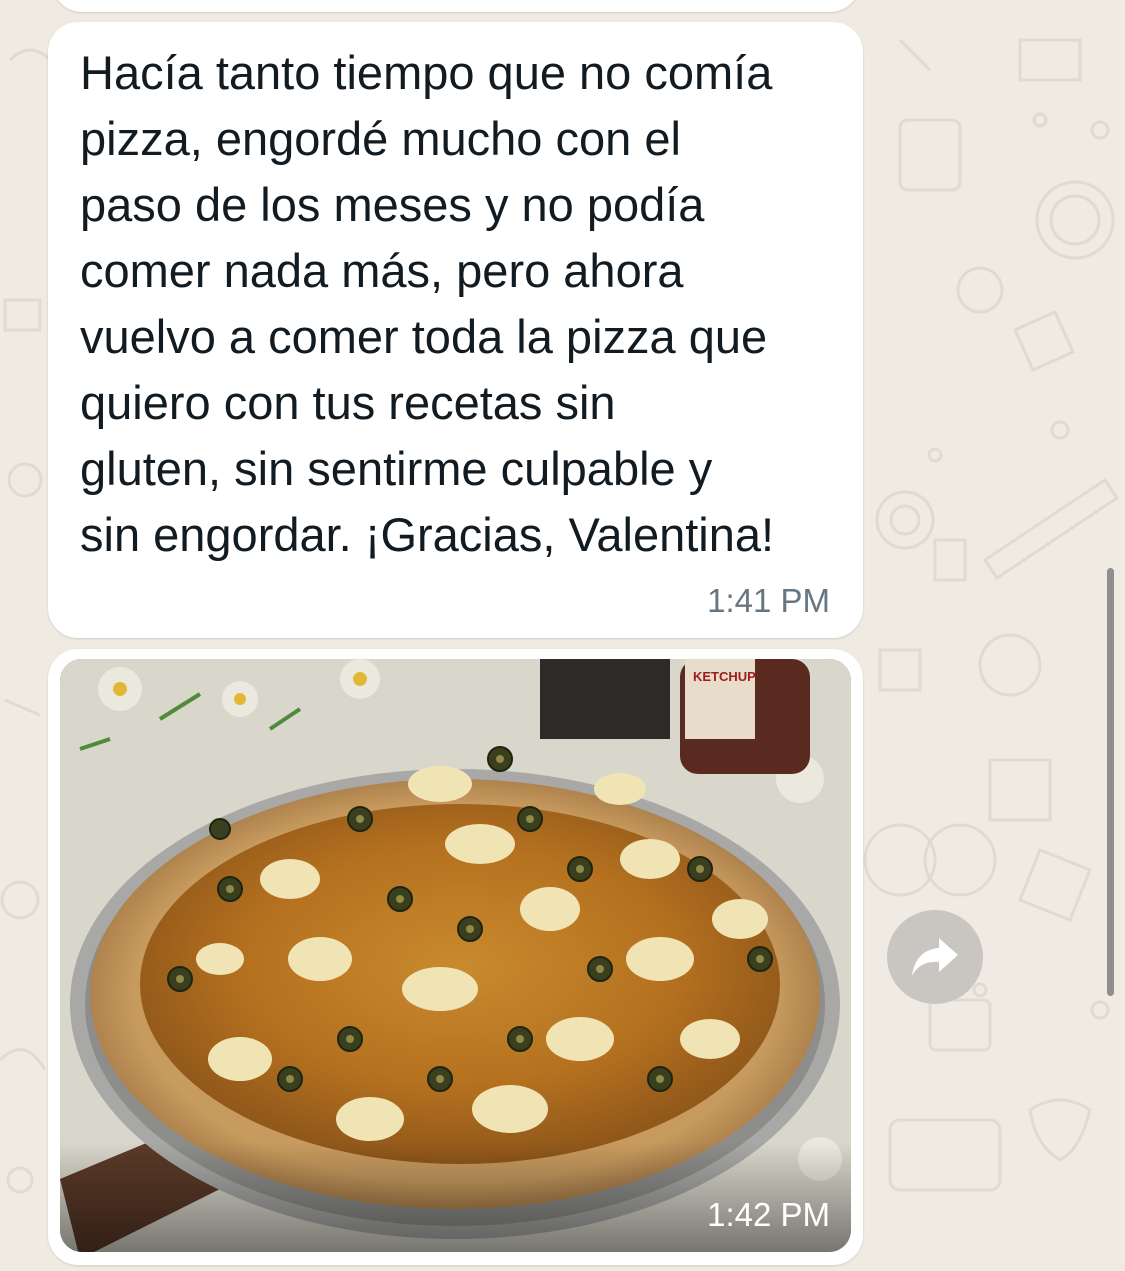 The height and width of the screenshot is (1271, 1125). I want to click on message-timestamp: 1:41 PM, so click(768, 600).